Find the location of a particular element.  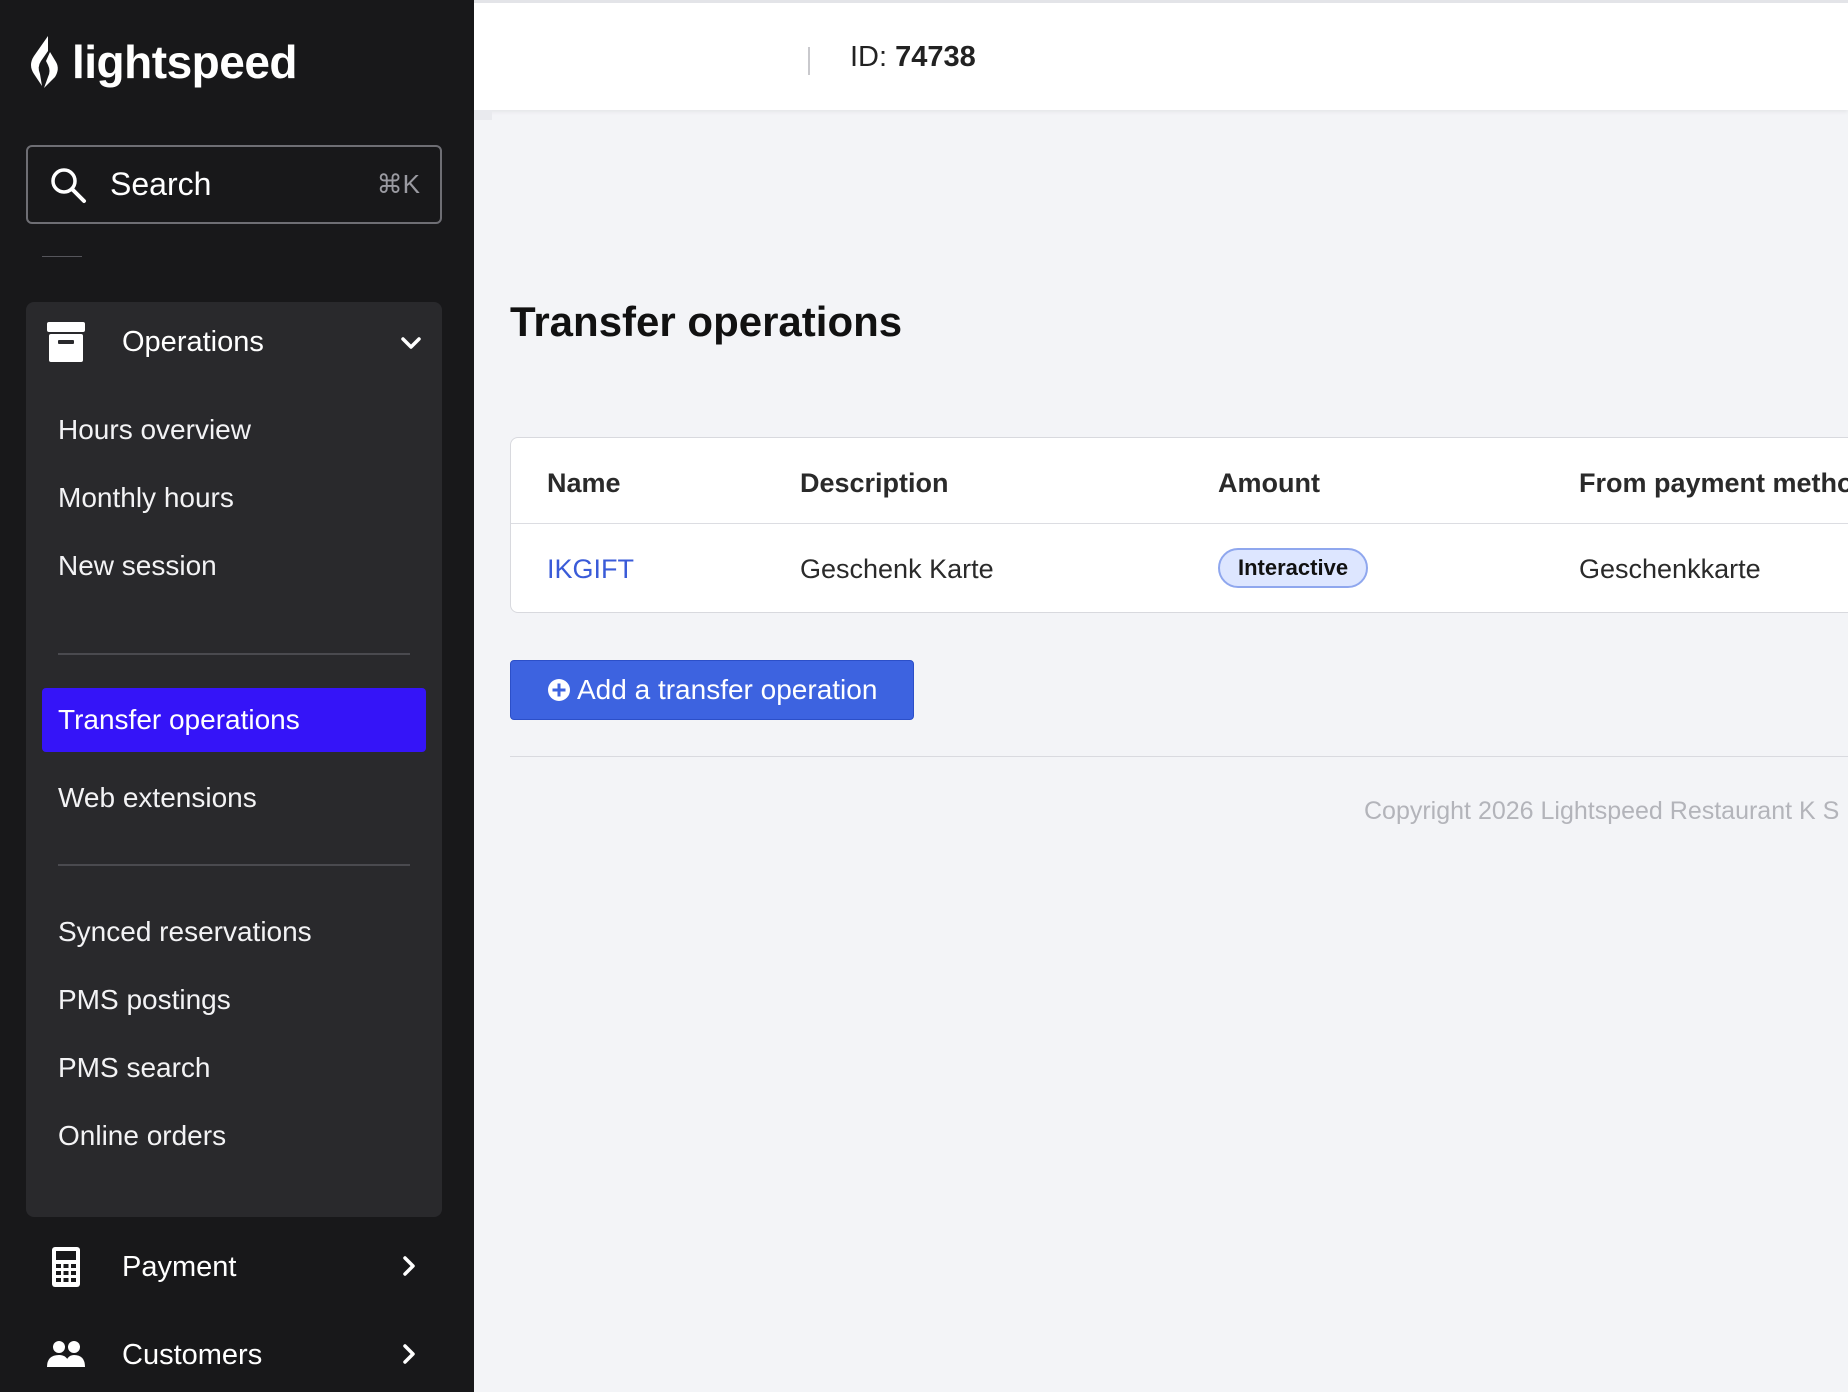

search-box: Search ⌘K is located at coordinates (234, 184).